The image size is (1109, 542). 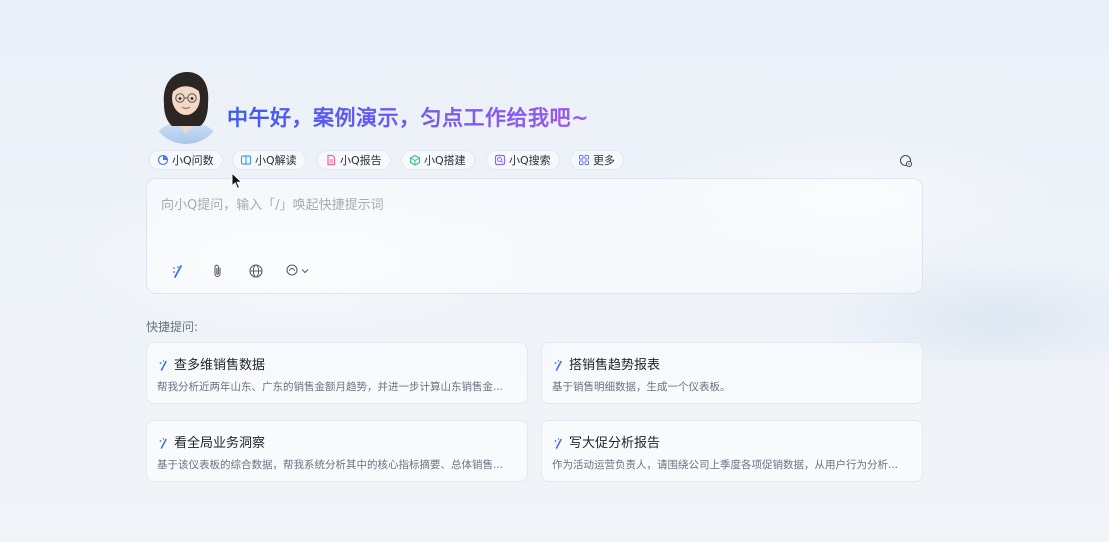 What do you see at coordinates (906, 160) in the screenshot?
I see `settings-icon` at bounding box center [906, 160].